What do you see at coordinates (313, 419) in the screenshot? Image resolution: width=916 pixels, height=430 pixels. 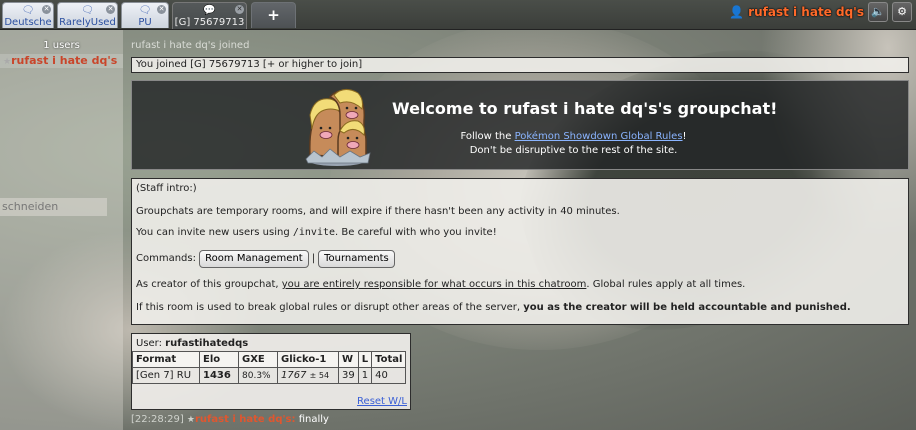 I see `message-text: finally` at bounding box center [313, 419].